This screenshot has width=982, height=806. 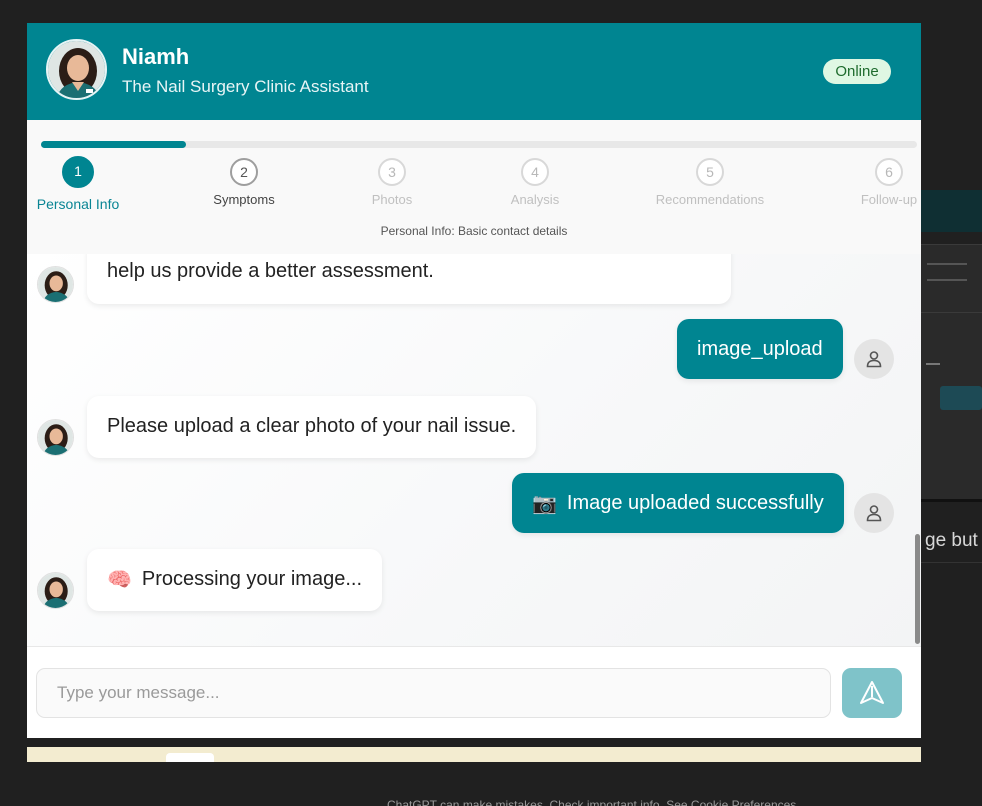 I want to click on step-number: 4, so click(x=535, y=172).